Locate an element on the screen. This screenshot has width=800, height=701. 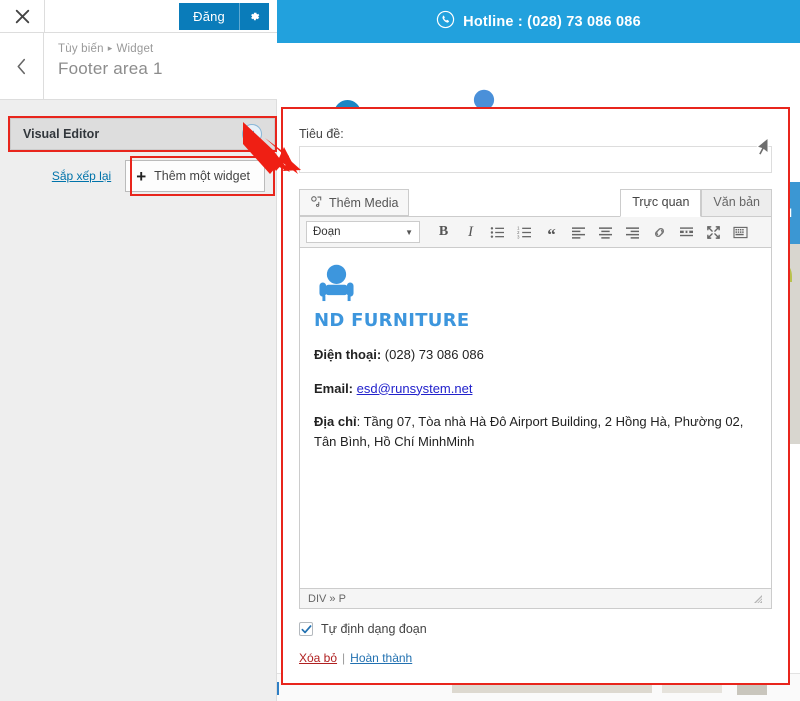
content-phone-value: (028) 73 086 086 is located at coordinates (434, 354).